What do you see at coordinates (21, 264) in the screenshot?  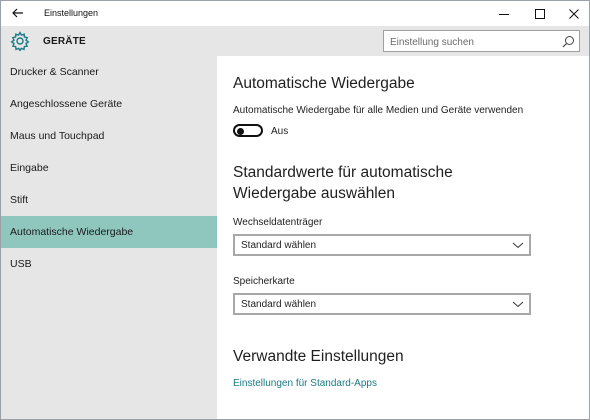 I see `sidebar-item-label: USB` at bounding box center [21, 264].